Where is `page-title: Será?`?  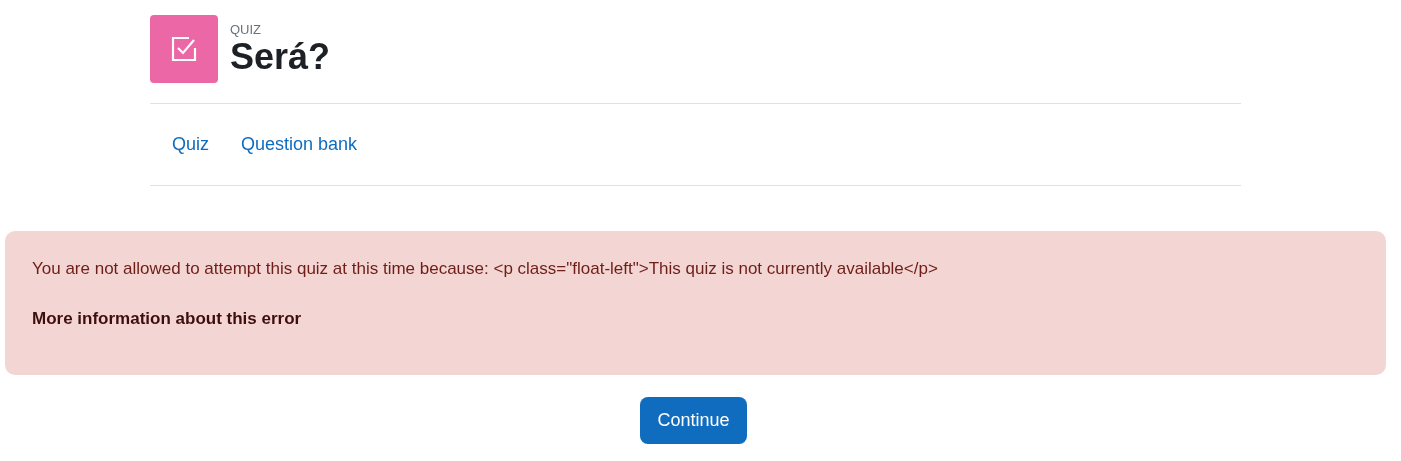
page-title: Será? is located at coordinates (280, 56).